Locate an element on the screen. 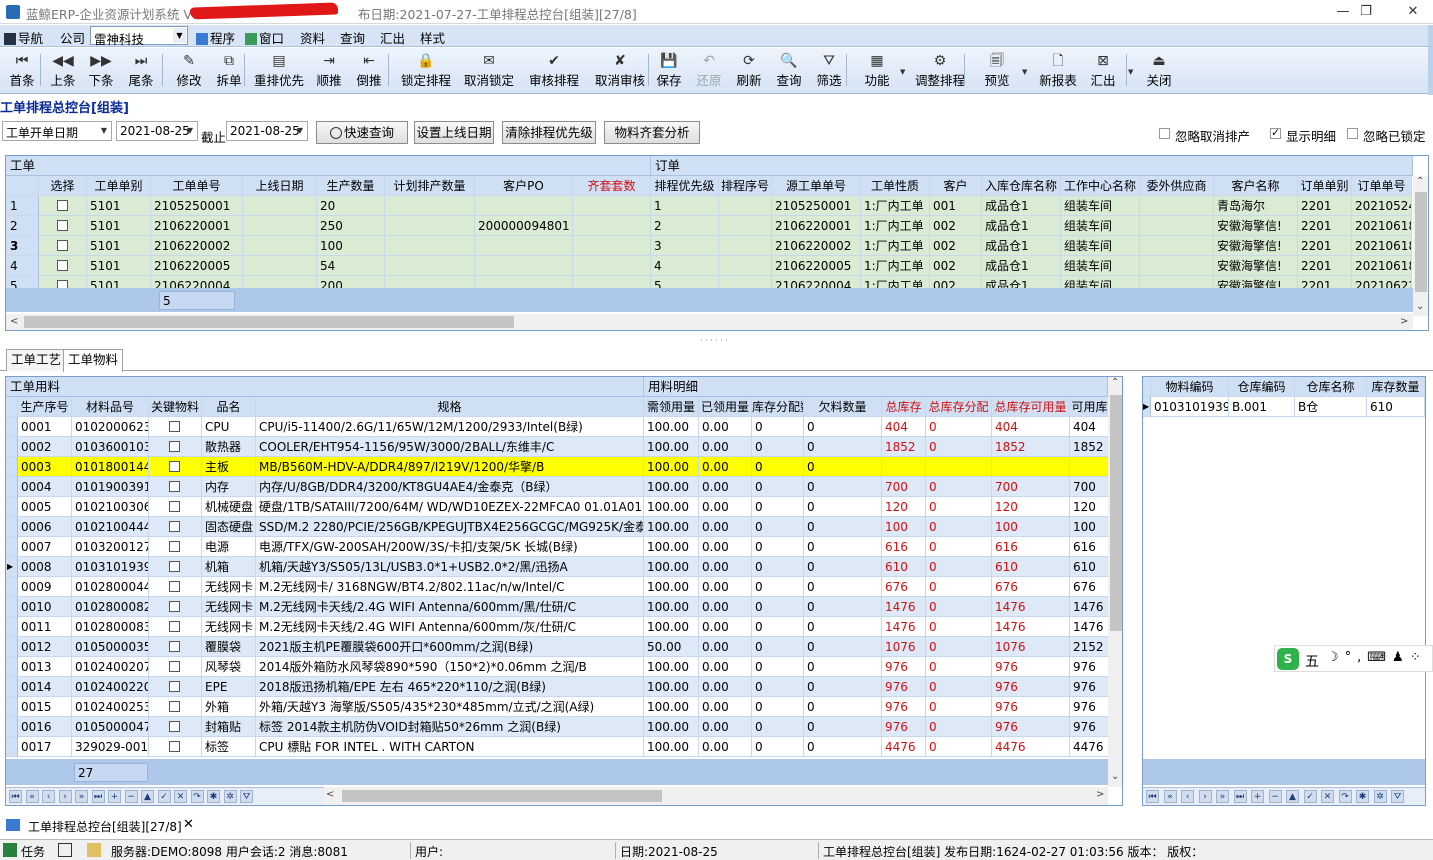  nav-button-icon: ✲ is located at coordinates (1380, 796).